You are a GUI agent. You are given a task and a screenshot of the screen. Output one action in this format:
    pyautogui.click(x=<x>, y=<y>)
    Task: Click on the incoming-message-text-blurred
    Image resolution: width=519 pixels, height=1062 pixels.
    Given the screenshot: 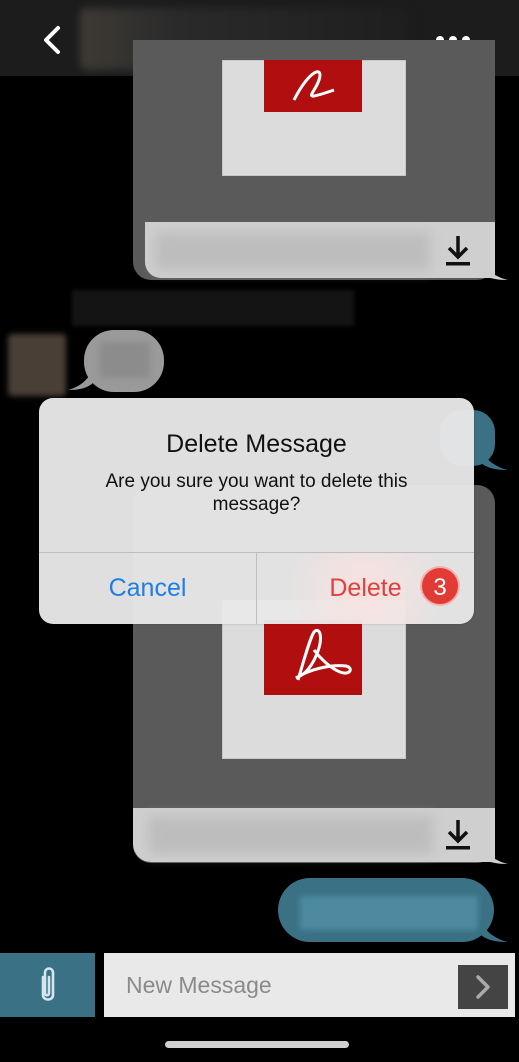 What is the action you would take?
    pyautogui.click(x=125, y=360)
    